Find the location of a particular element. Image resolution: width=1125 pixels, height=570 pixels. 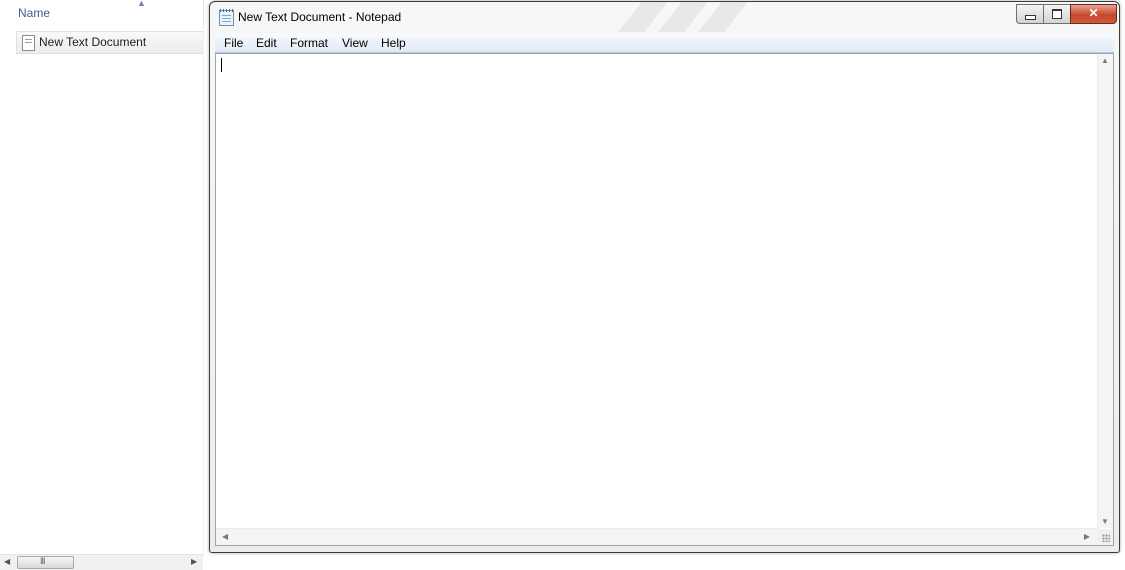

menu-file: File is located at coordinates (233, 43).